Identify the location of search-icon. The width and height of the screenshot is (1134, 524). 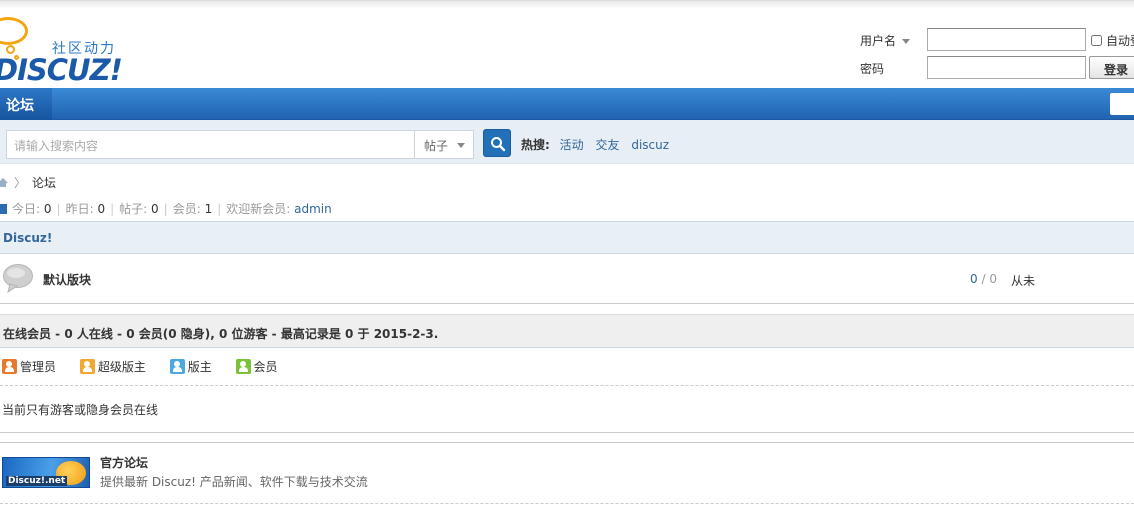
(498, 144).